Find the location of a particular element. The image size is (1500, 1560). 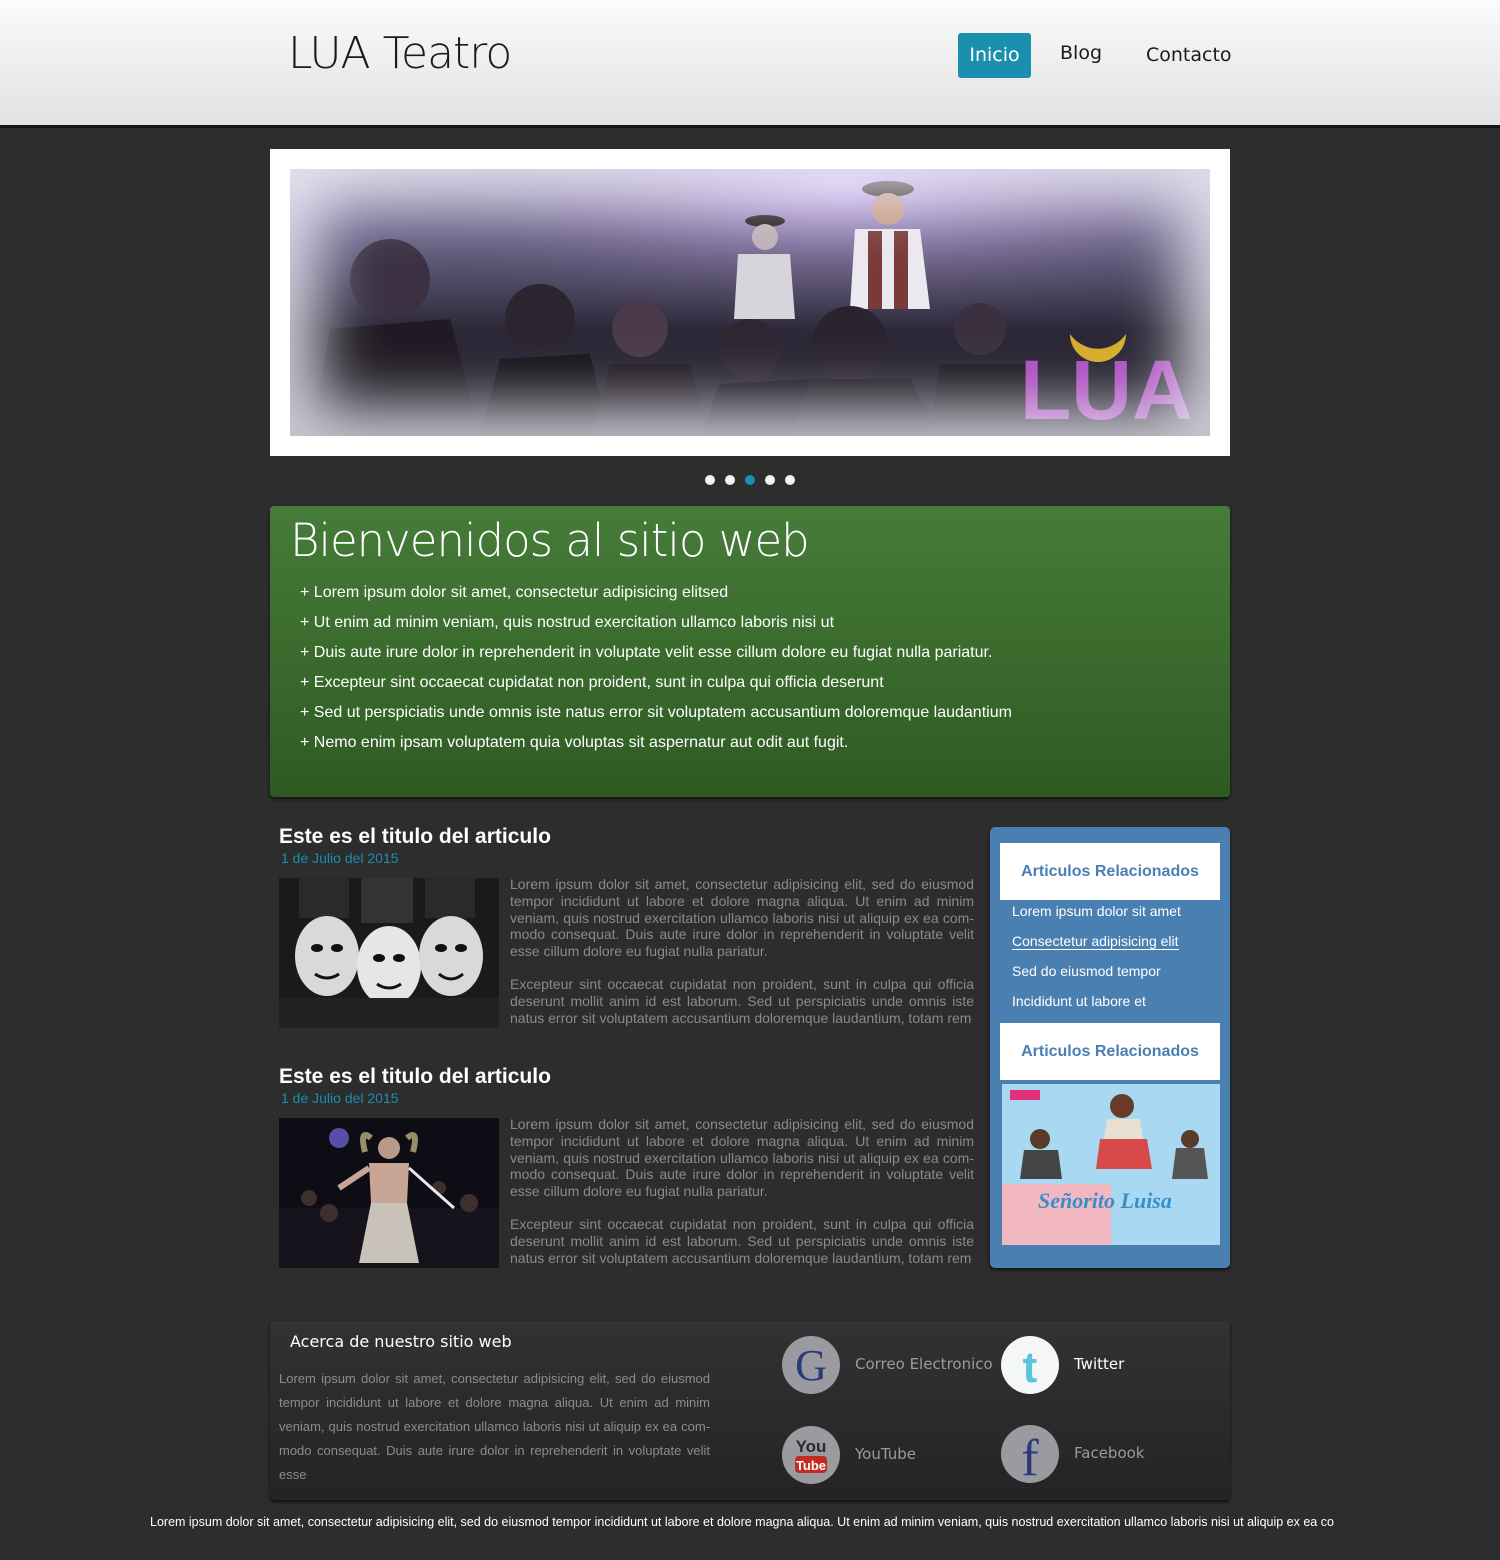

social-youtube-label: YouTube is located at coordinates (885, 1454).